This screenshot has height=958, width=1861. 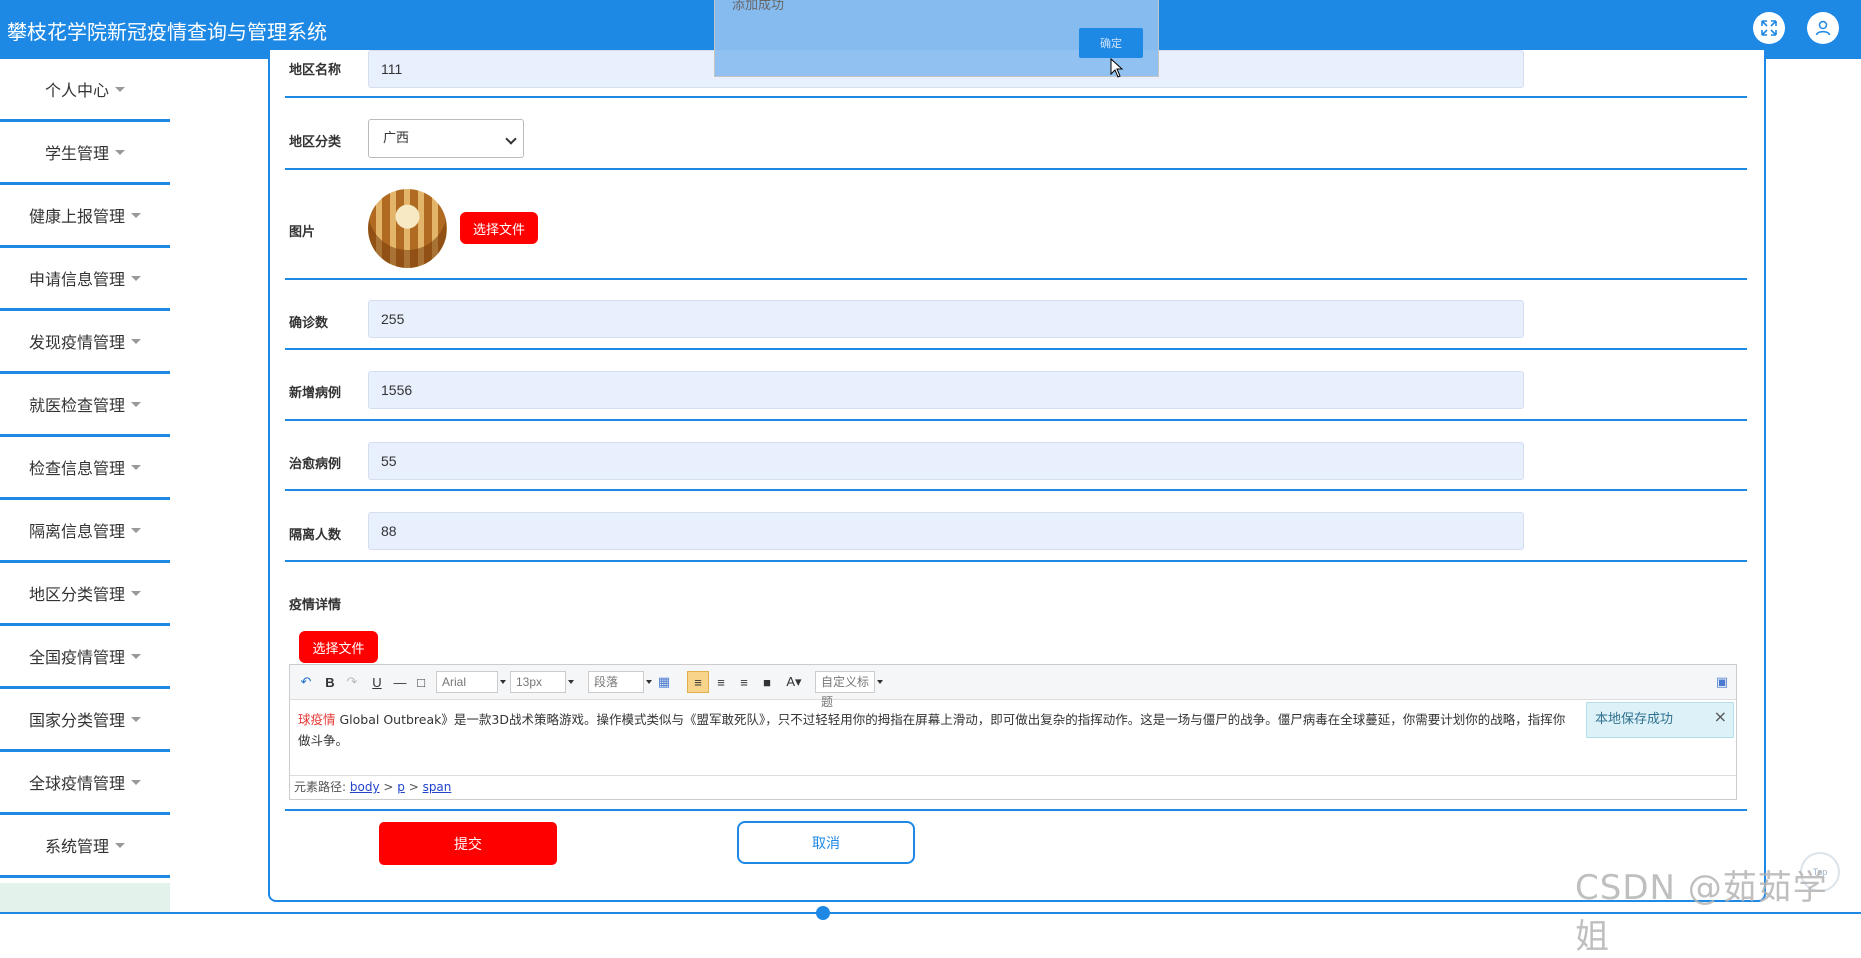 I want to click on user-icon, so click(x=1823, y=28).